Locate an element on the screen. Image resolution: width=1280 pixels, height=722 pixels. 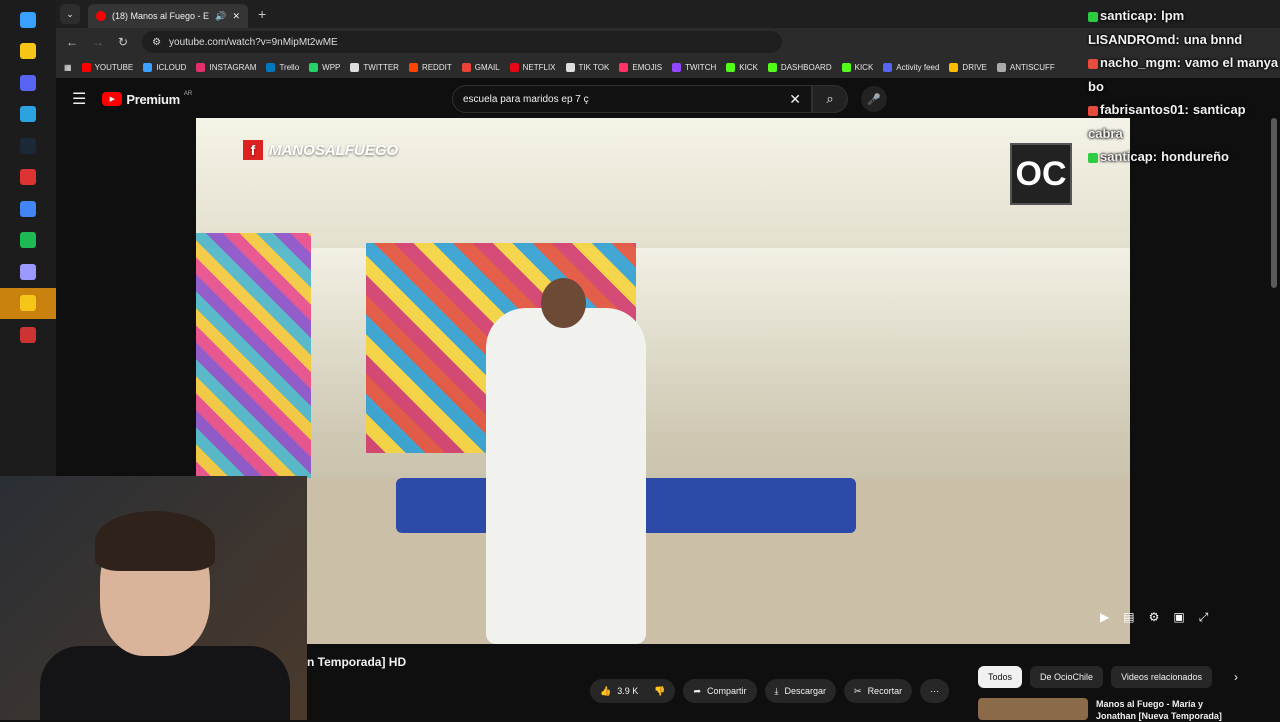
premiere-icon is located at coordinates (28, 271).